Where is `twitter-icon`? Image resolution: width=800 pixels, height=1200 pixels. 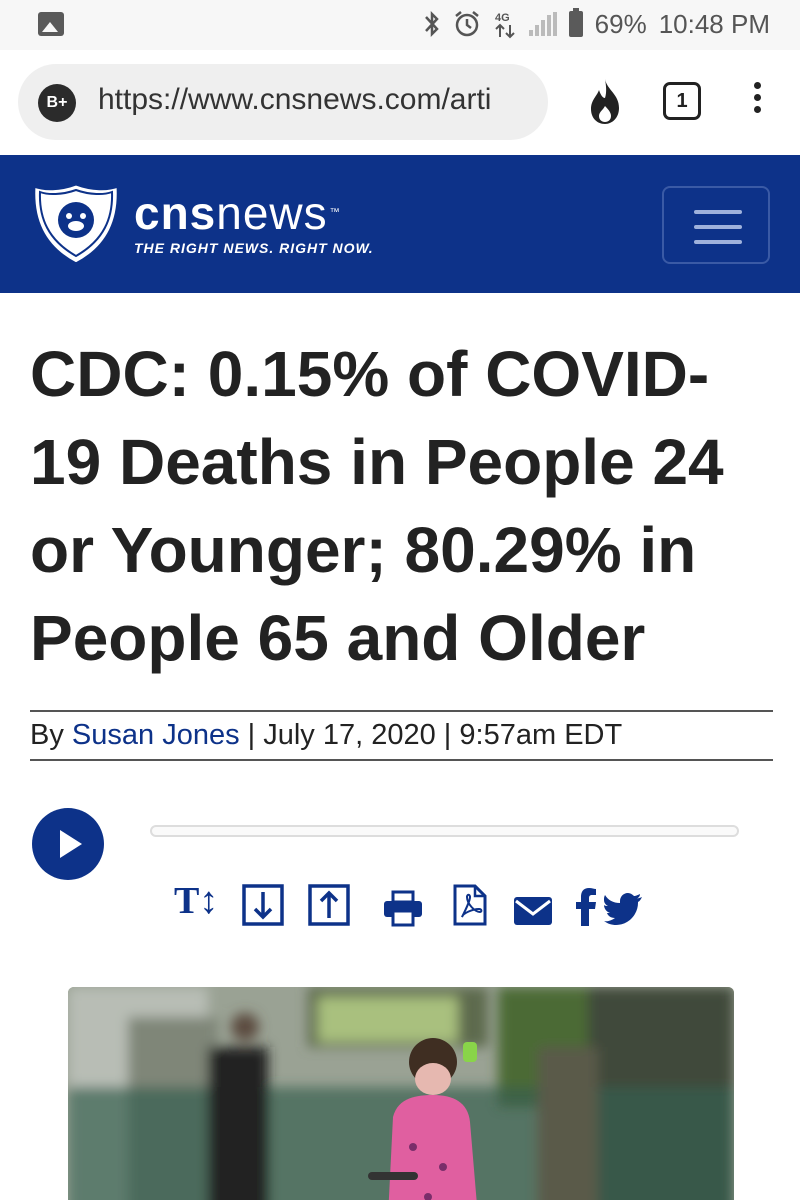 twitter-icon is located at coordinates (623, 909).